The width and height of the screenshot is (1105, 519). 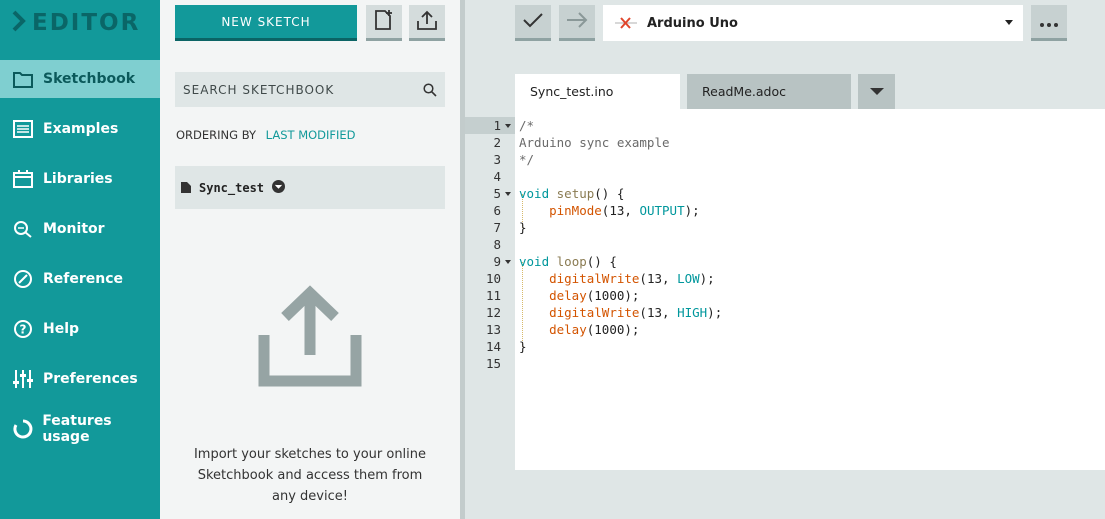 I want to click on code-line: digitalWrite(13, HIGH);, so click(x=620, y=312).